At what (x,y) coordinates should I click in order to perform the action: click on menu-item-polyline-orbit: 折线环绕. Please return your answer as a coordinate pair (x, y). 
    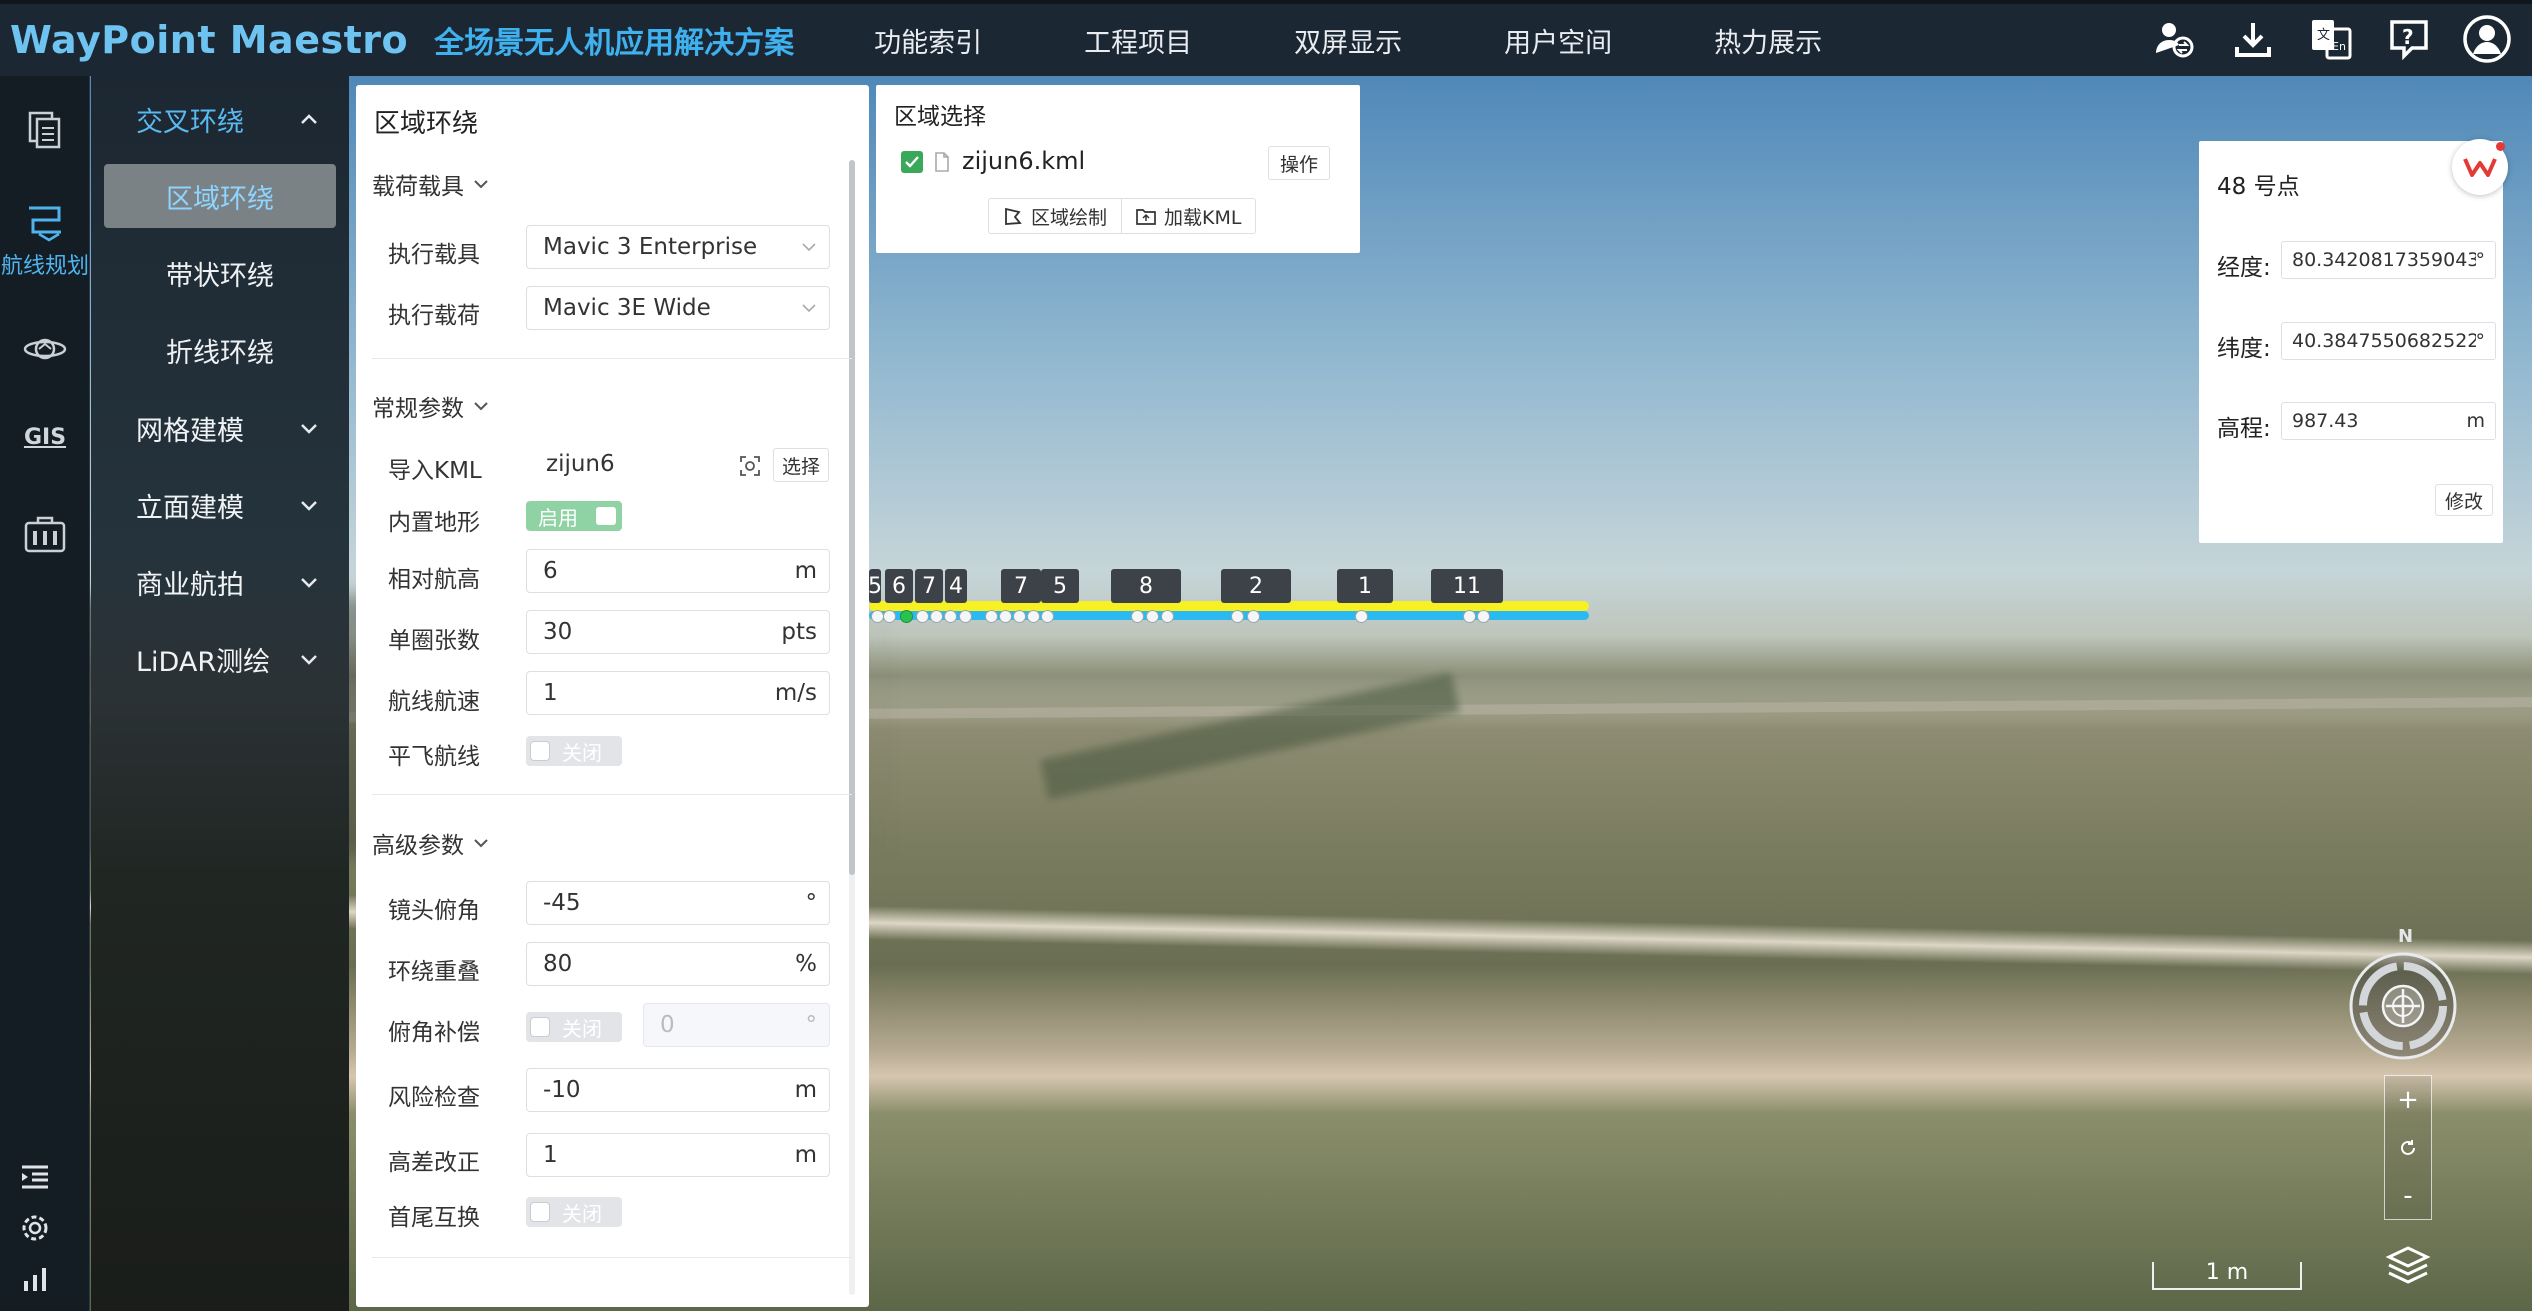
    Looking at the image, I should click on (220, 350).